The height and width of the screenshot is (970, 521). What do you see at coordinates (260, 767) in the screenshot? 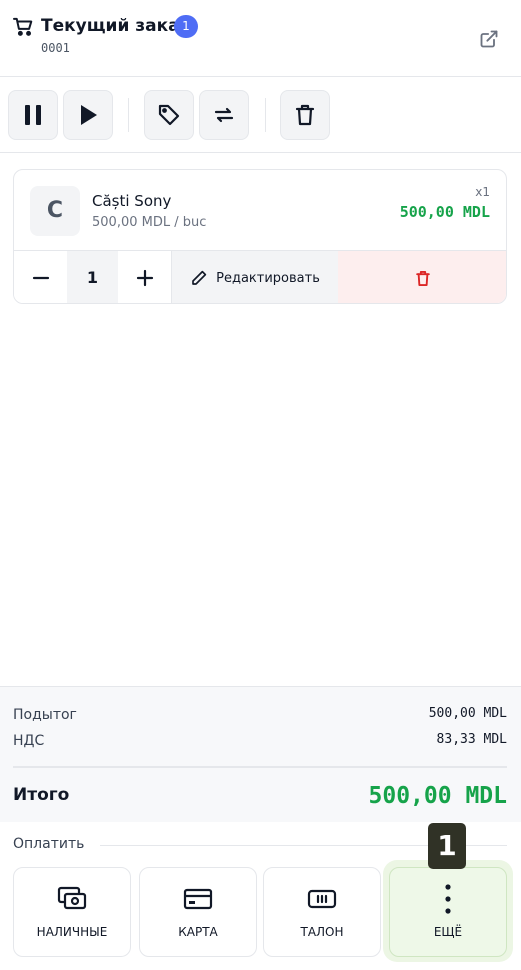
I see `totals-divider` at bounding box center [260, 767].